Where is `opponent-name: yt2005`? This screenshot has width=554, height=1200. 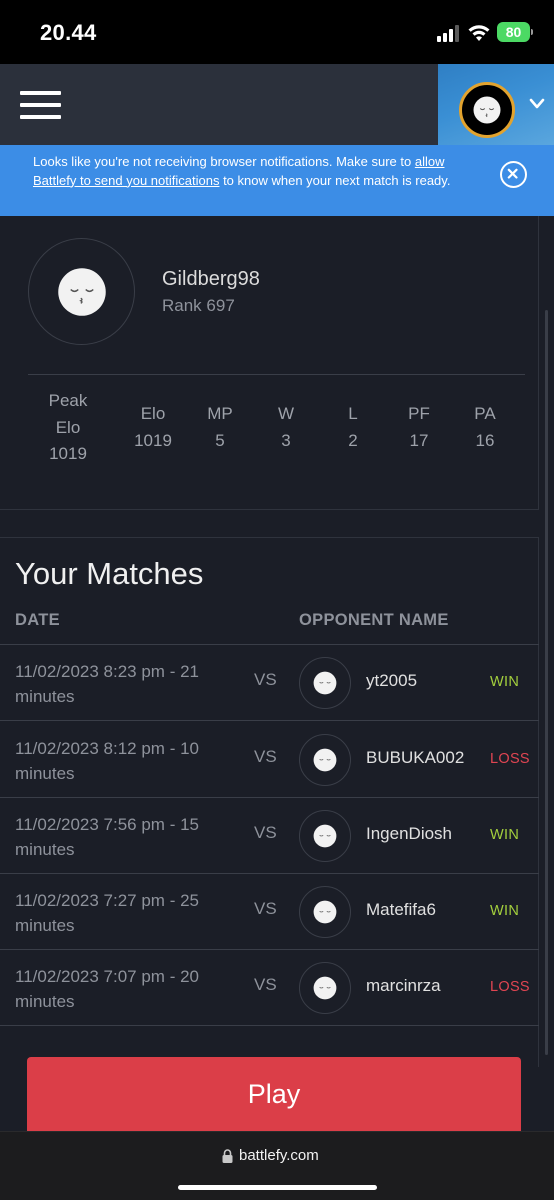 opponent-name: yt2005 is located at coordinates (391, 681).